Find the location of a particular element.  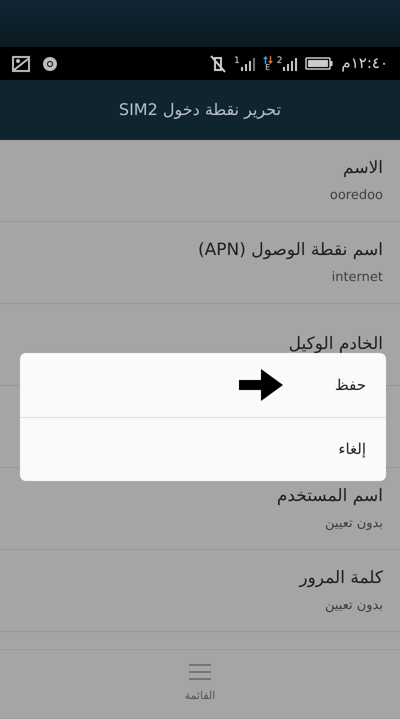

field-label: كلمة المرور is located at coordinates (341, 578).